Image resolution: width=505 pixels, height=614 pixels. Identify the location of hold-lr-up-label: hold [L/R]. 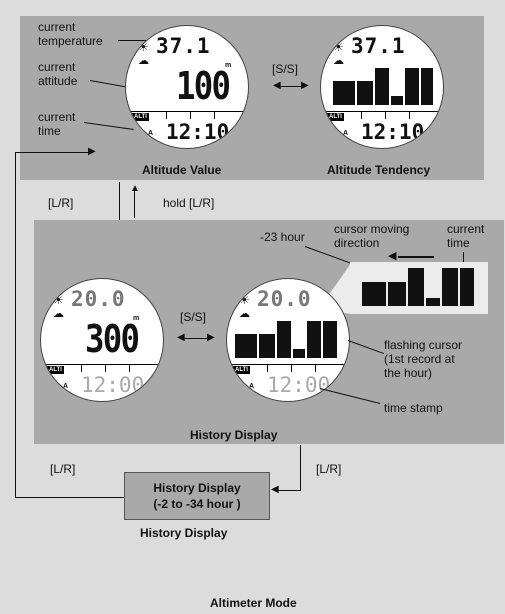
(189, 203).